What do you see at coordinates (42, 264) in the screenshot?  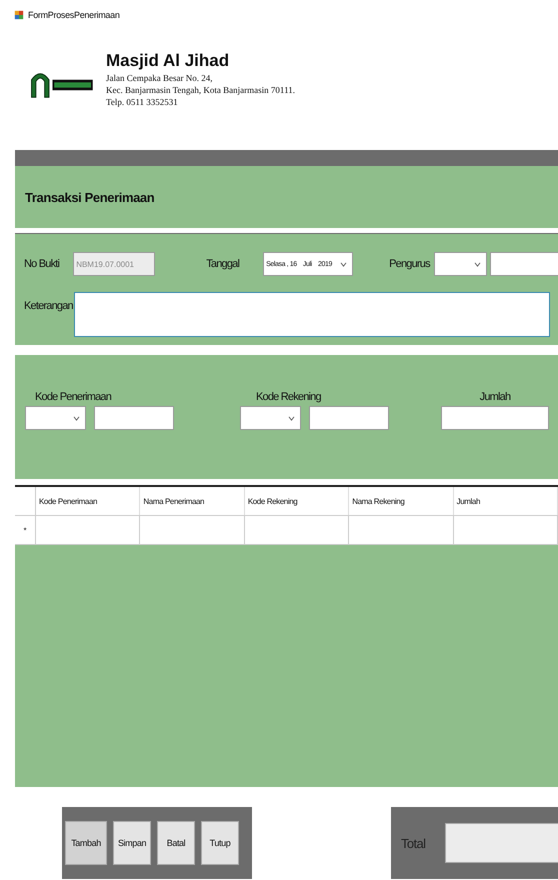 I see `field-label: No Bukti` at bounding box center [42, 264].